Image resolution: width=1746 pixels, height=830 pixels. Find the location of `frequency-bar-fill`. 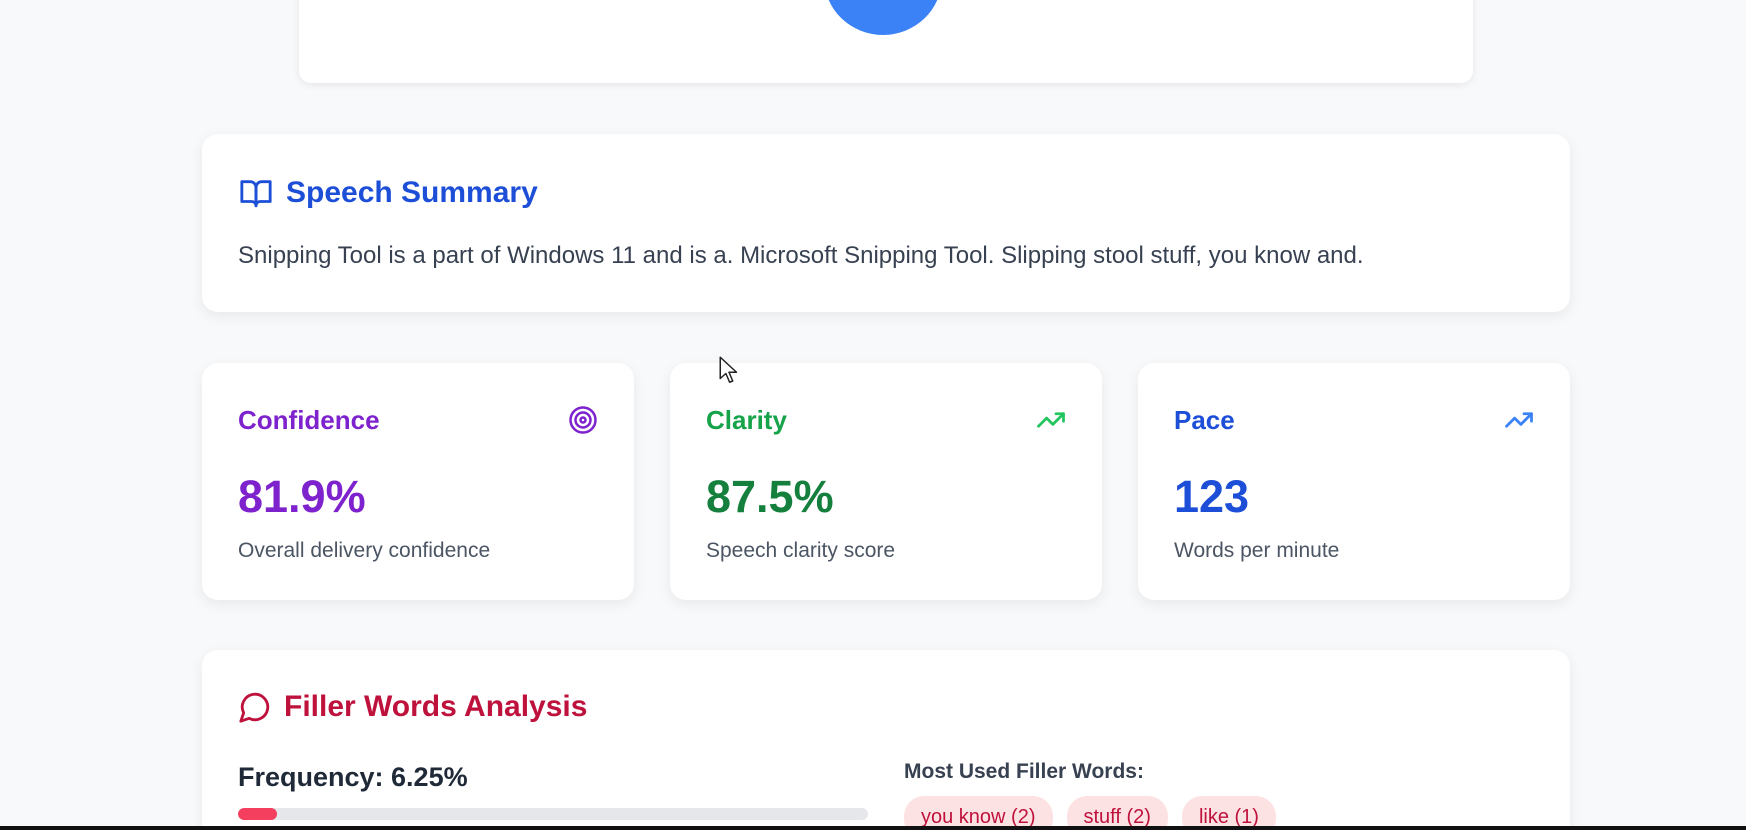

frequency-bar-fill is located at coordinates (258, 814).